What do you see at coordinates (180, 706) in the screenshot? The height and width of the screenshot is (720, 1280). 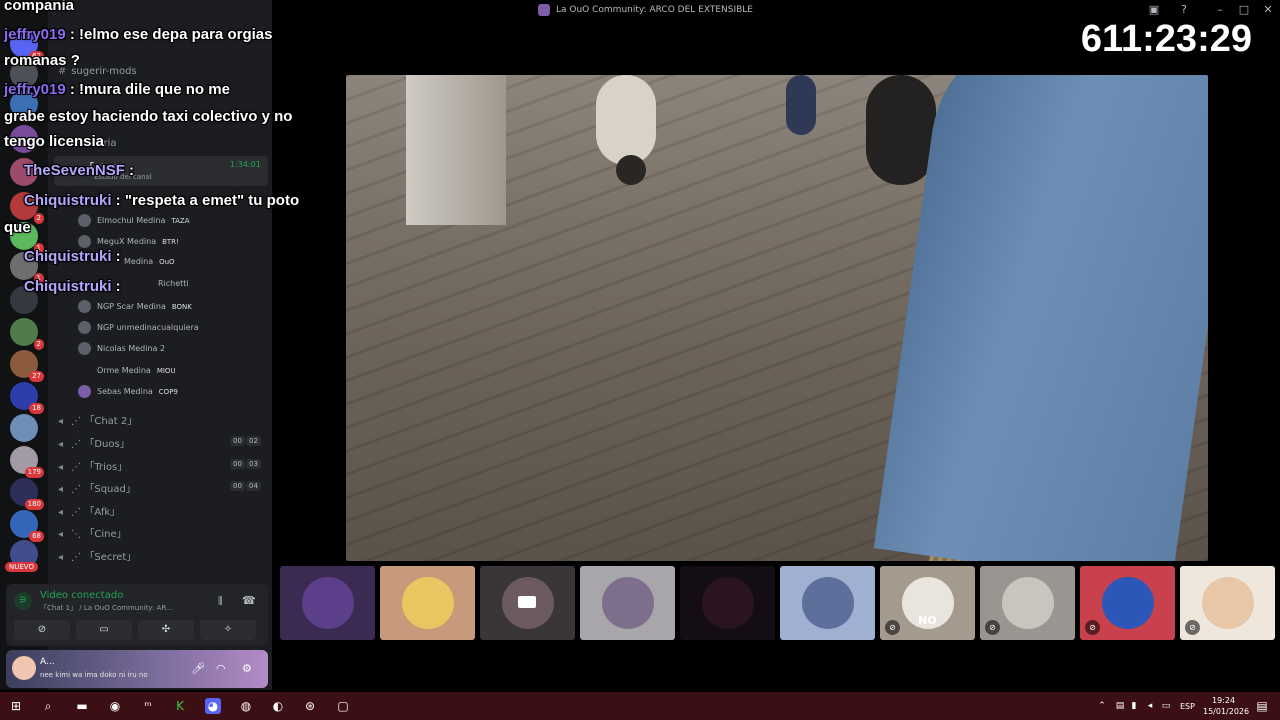 I see `kick-icon: K` at bounding box center [180, 706].